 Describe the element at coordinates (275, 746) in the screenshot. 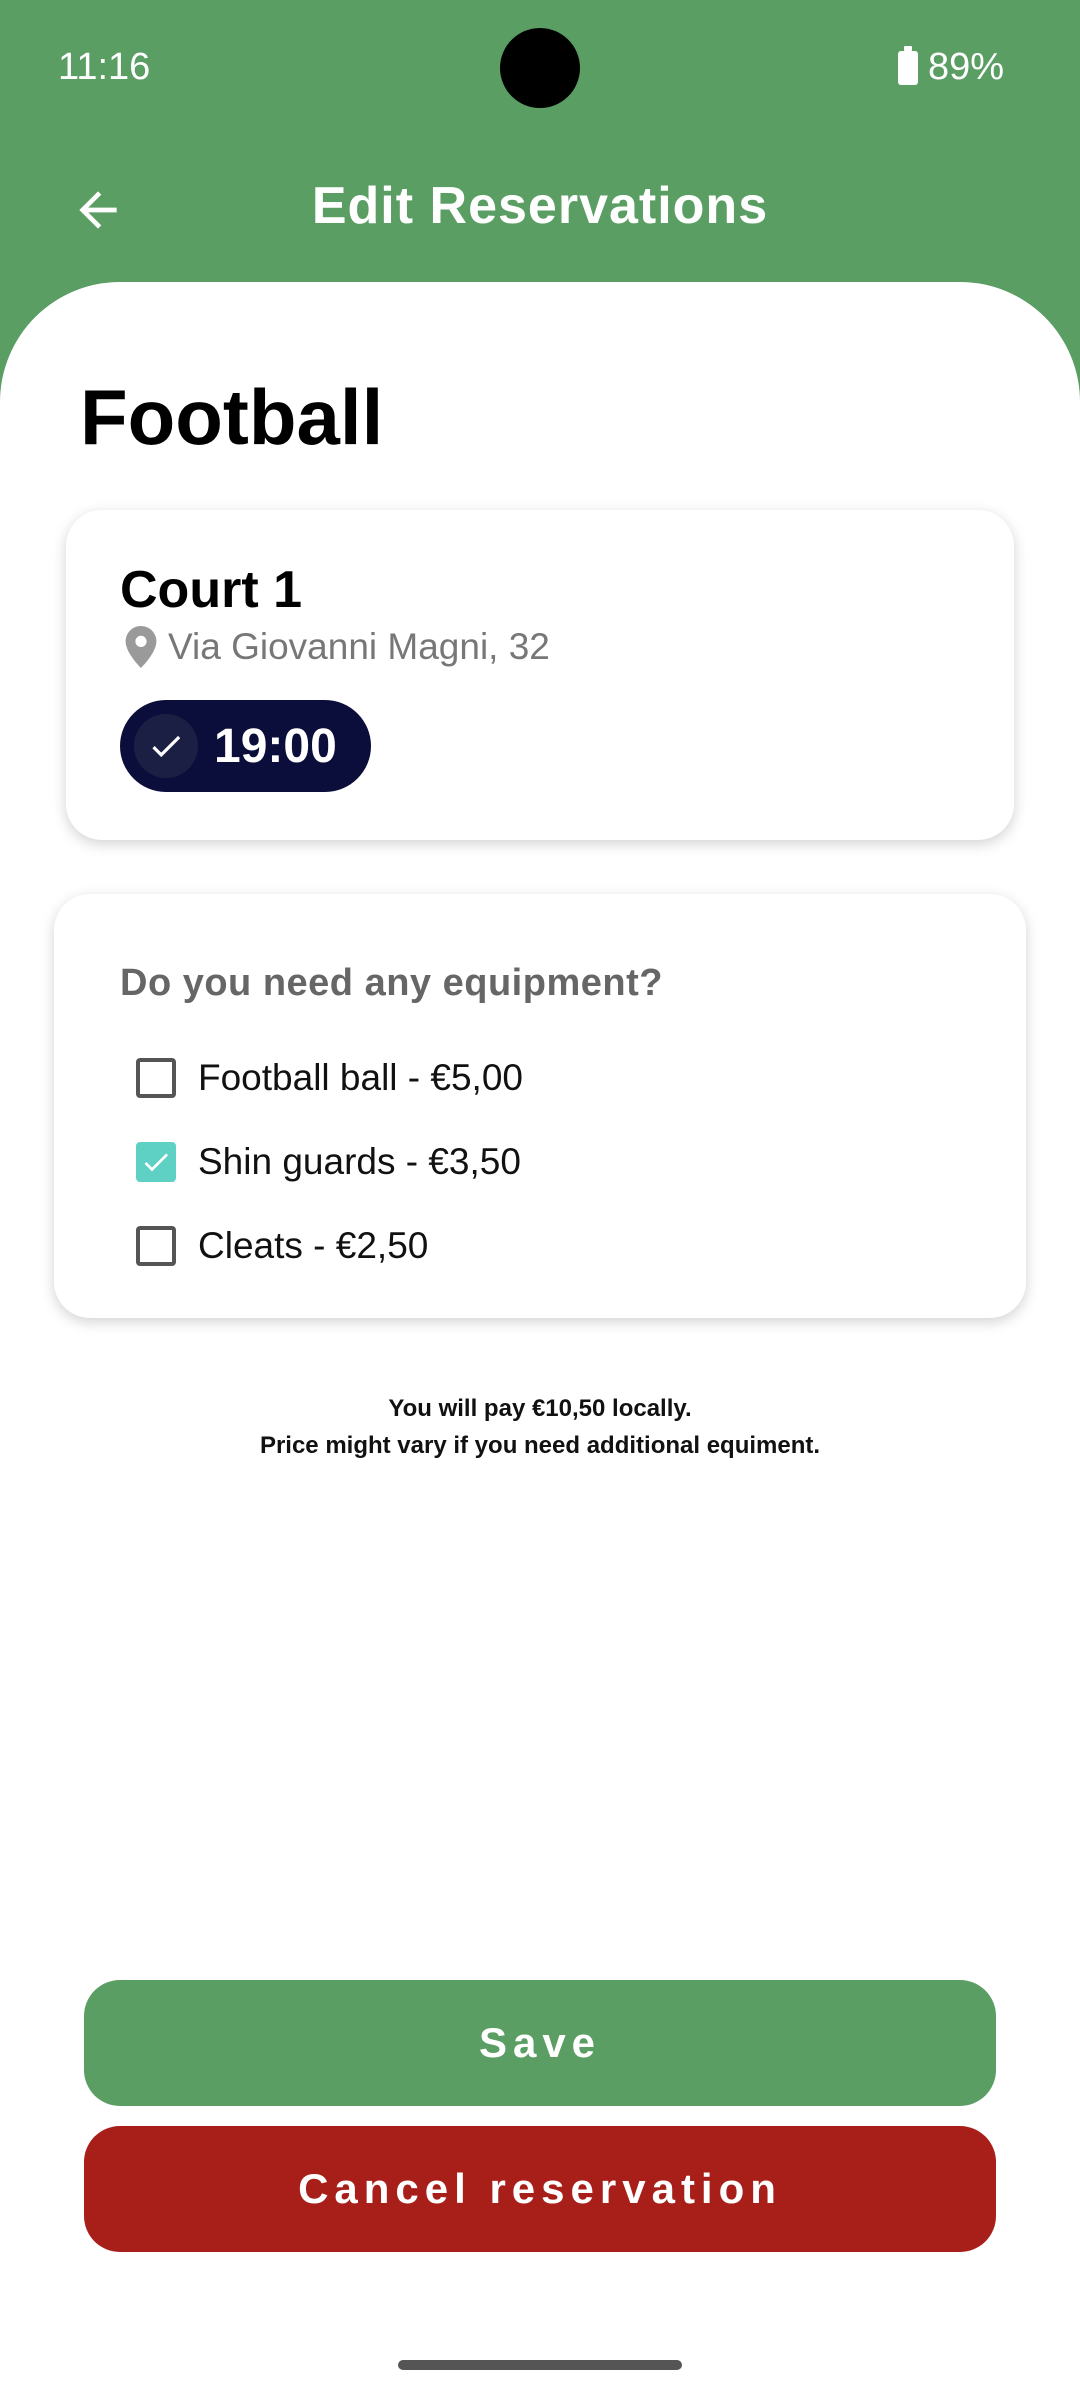

I see `time-slot-label: 19:00` at that location.